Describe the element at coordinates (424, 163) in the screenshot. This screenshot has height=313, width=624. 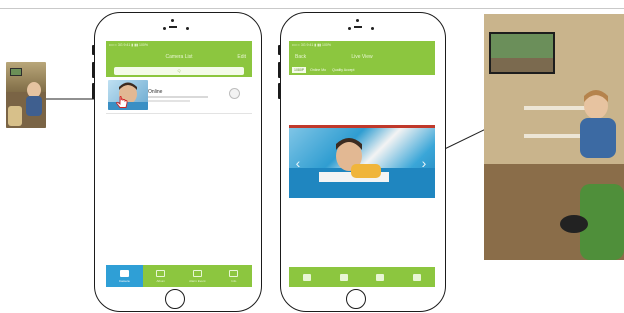
I see `next-arrow-icon: ›` at that location.